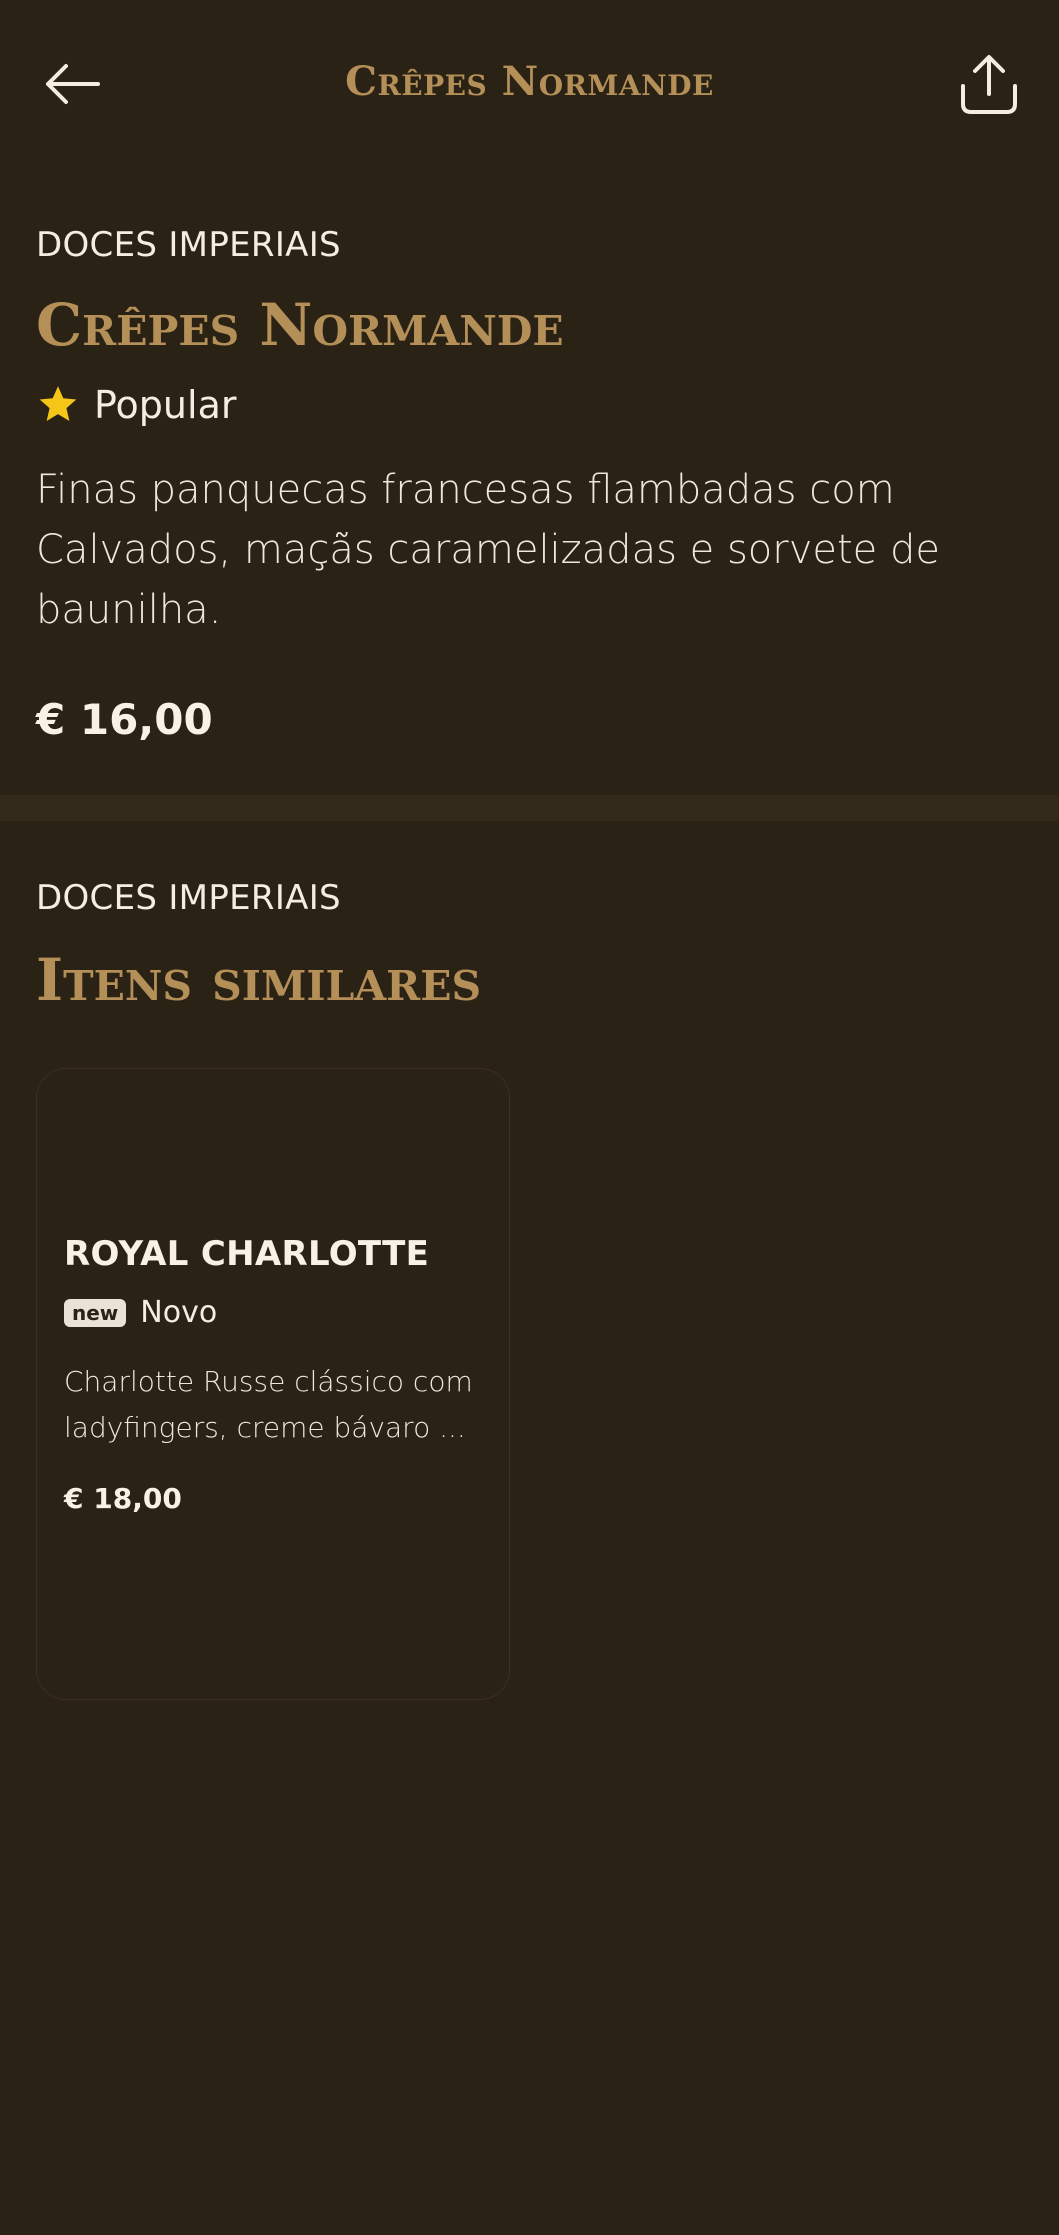 This screenshot has width=1059, height=2235. I want to click on new-badge-label: Novo, so click(179, 1312).